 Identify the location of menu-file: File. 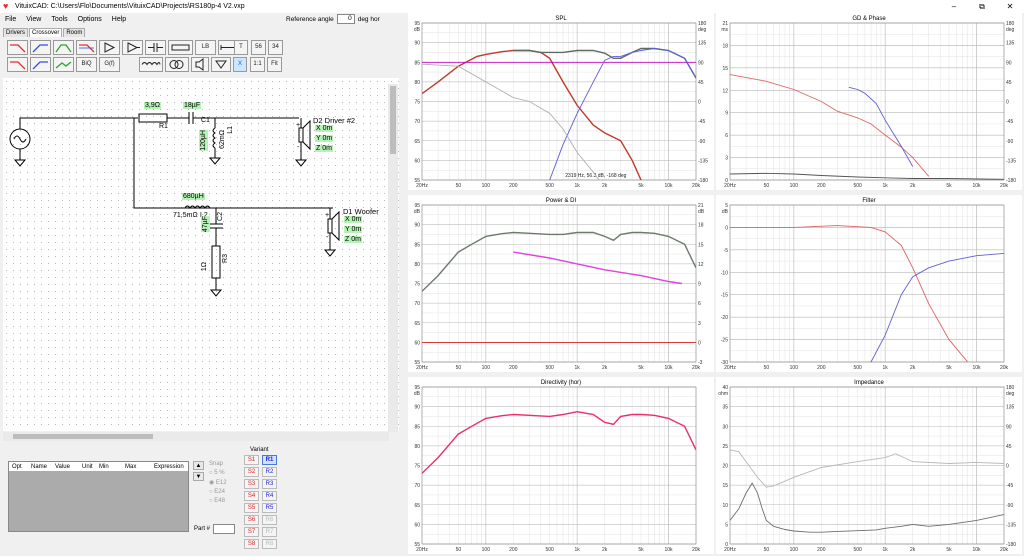
(10, 19).